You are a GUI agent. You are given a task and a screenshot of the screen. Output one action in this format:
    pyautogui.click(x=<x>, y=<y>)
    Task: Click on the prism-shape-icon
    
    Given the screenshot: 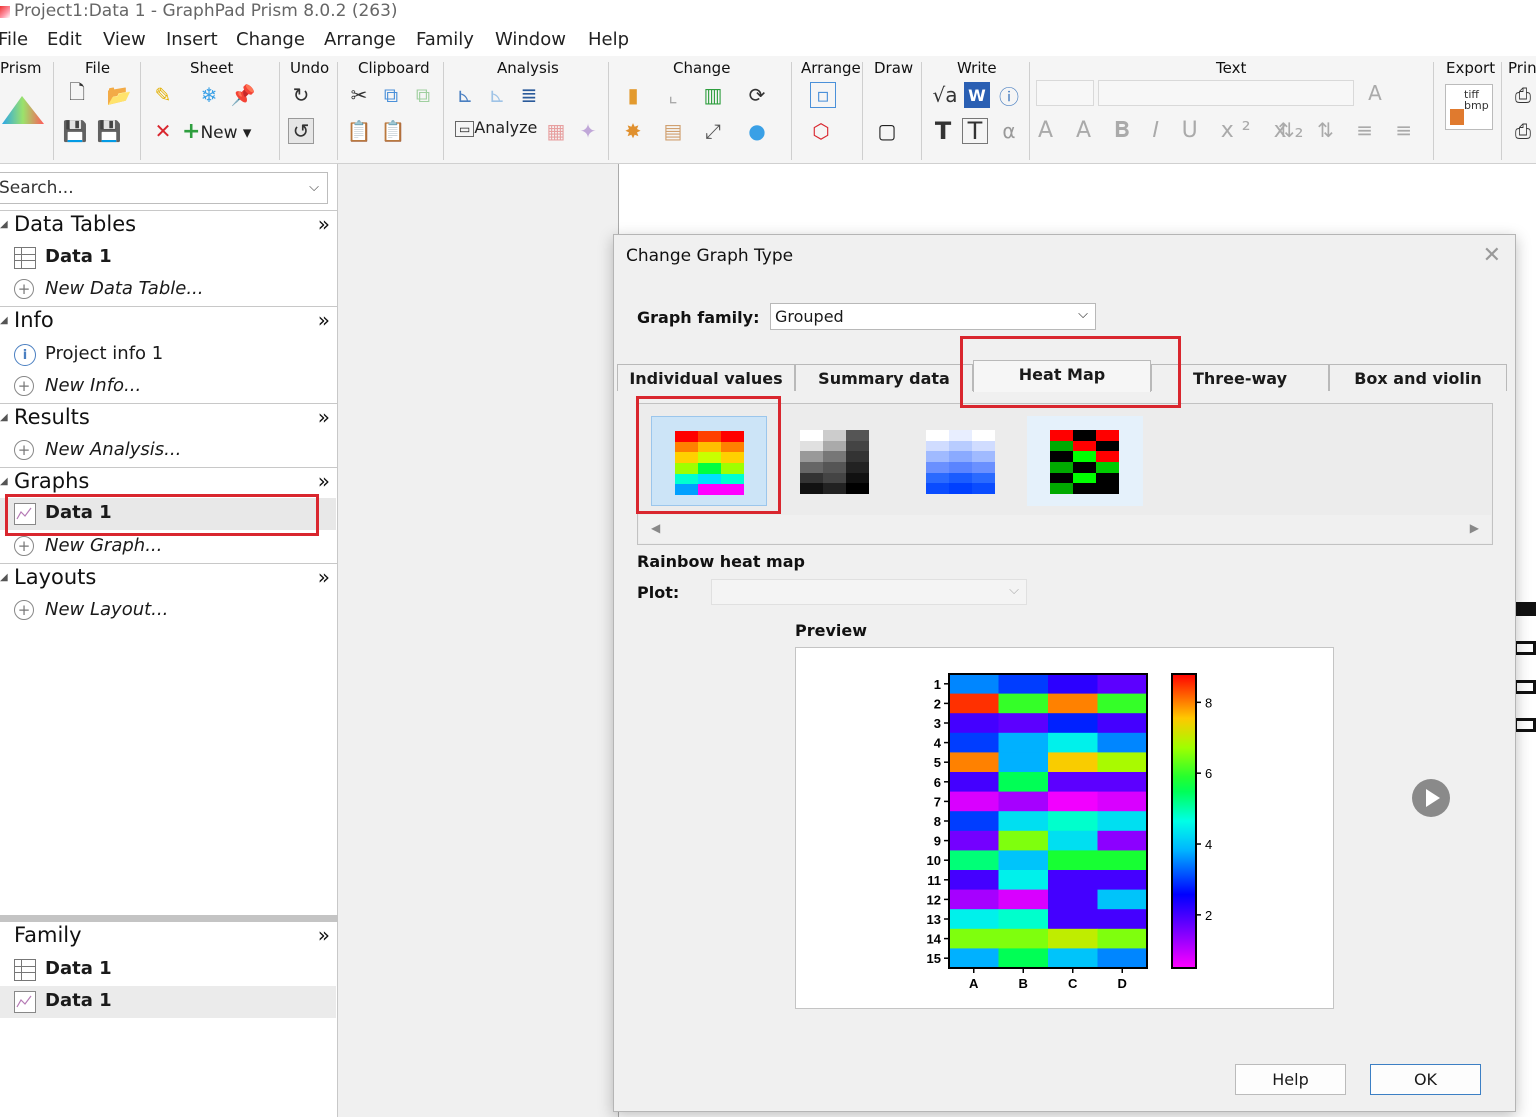 What is the action you would take?
    pyautogui.click(x=24, y=110)
    